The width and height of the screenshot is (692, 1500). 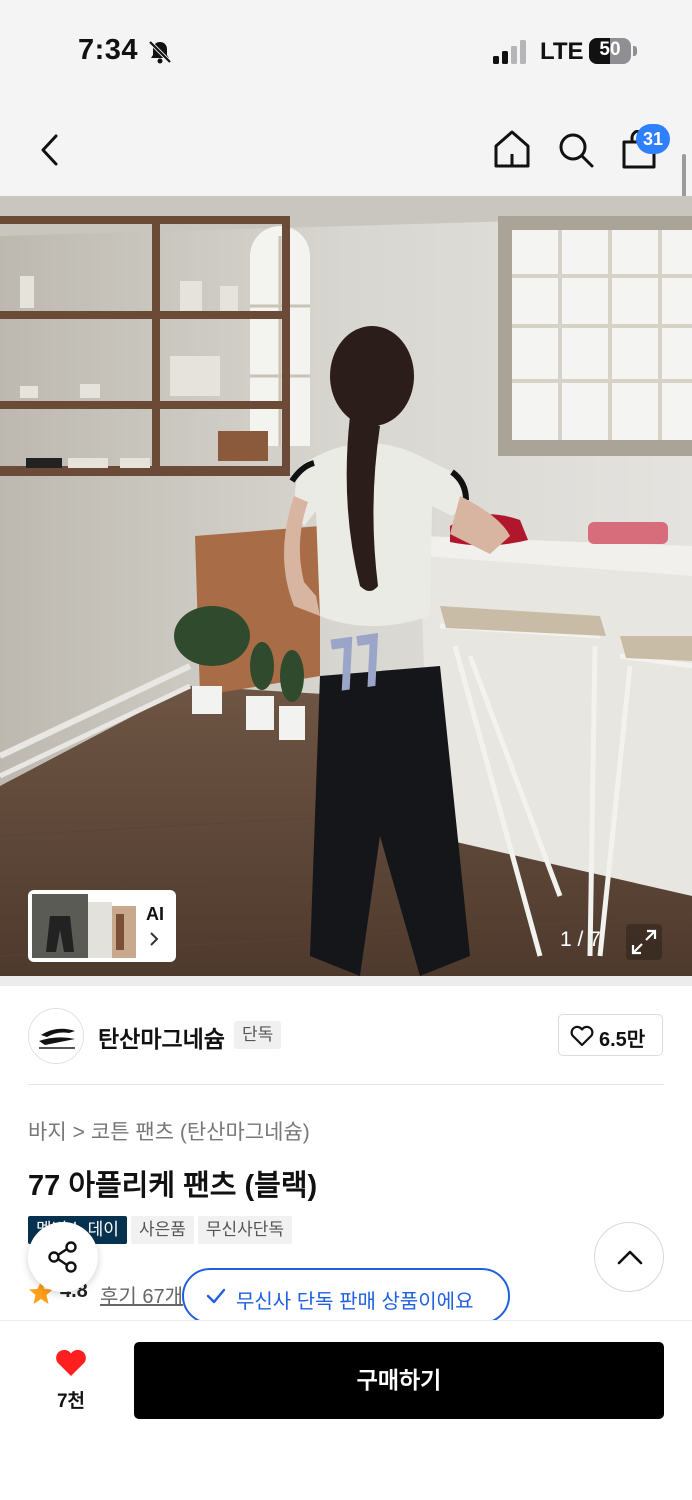 I want to click on ai-style-thumbnail-card: AI, so click(x=102, y=926).